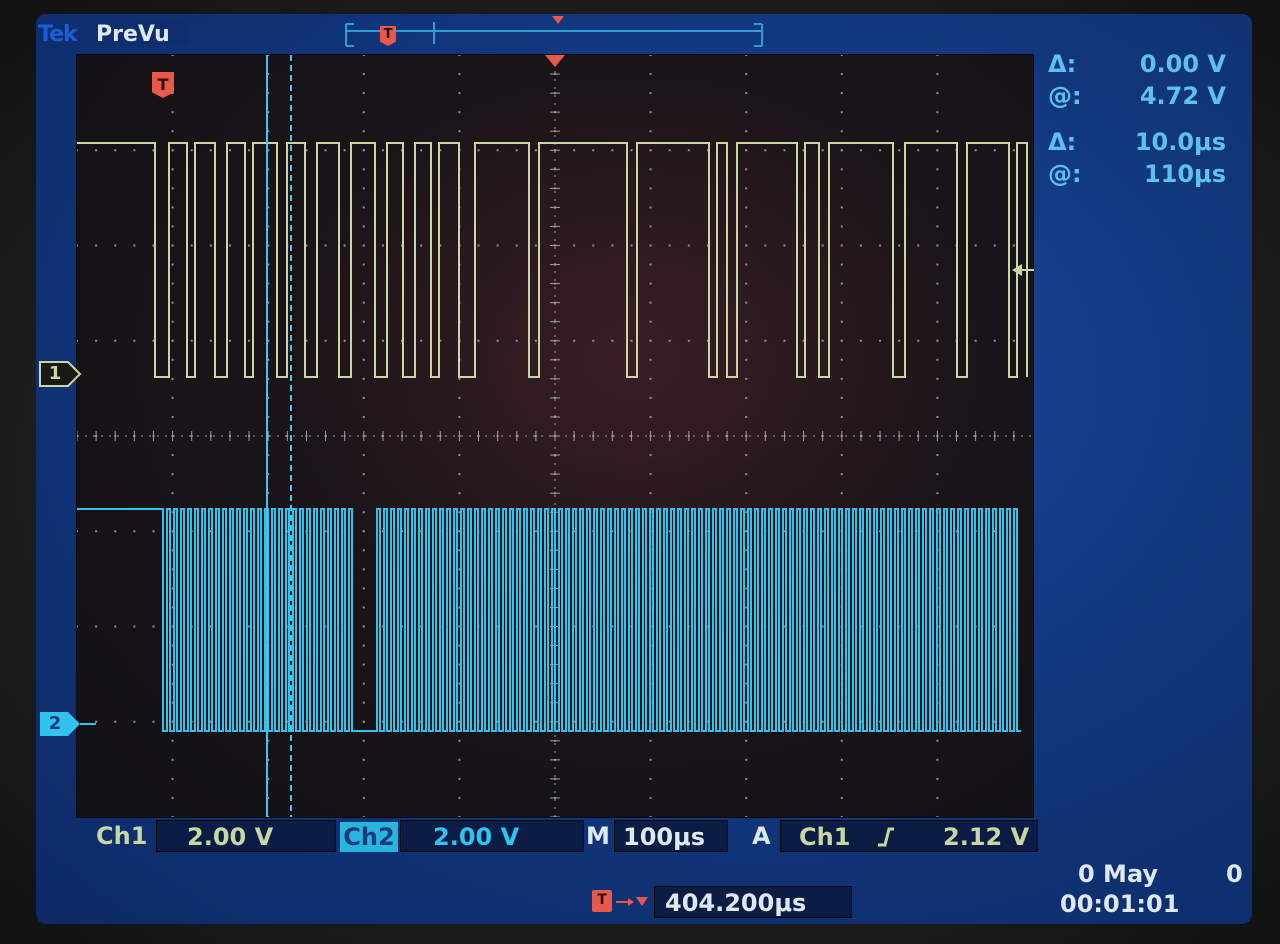  Describe the element at coordinates (1023, 270) in the screenshot. I see `trigger-level-icon` at that location.